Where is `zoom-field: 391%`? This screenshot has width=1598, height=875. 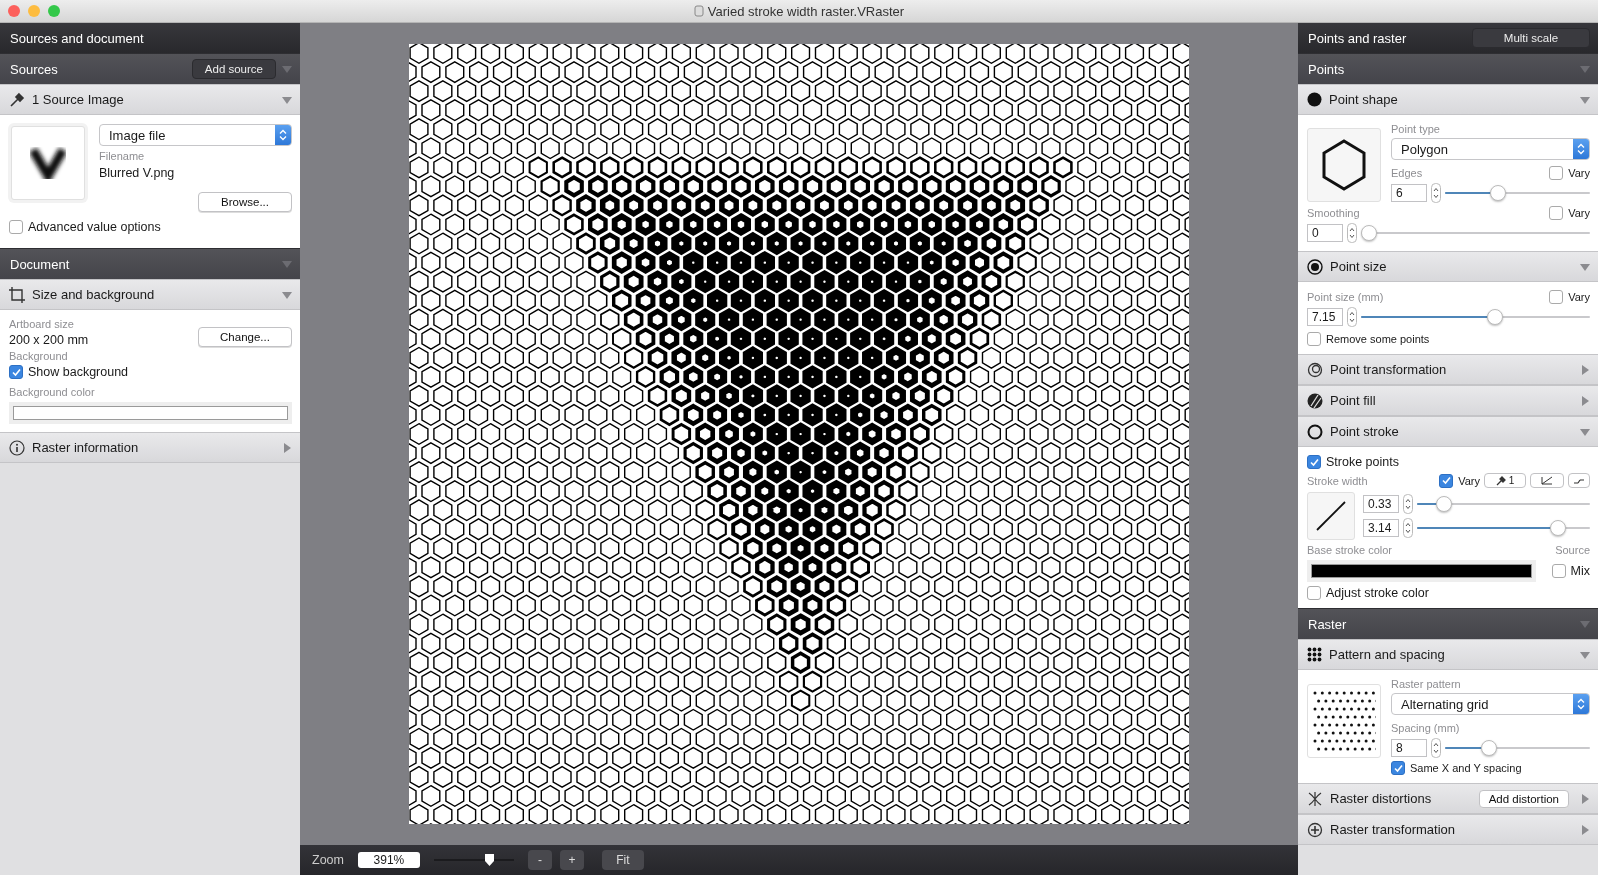 zoom-field: 391% is located at coordinates (388, 860).